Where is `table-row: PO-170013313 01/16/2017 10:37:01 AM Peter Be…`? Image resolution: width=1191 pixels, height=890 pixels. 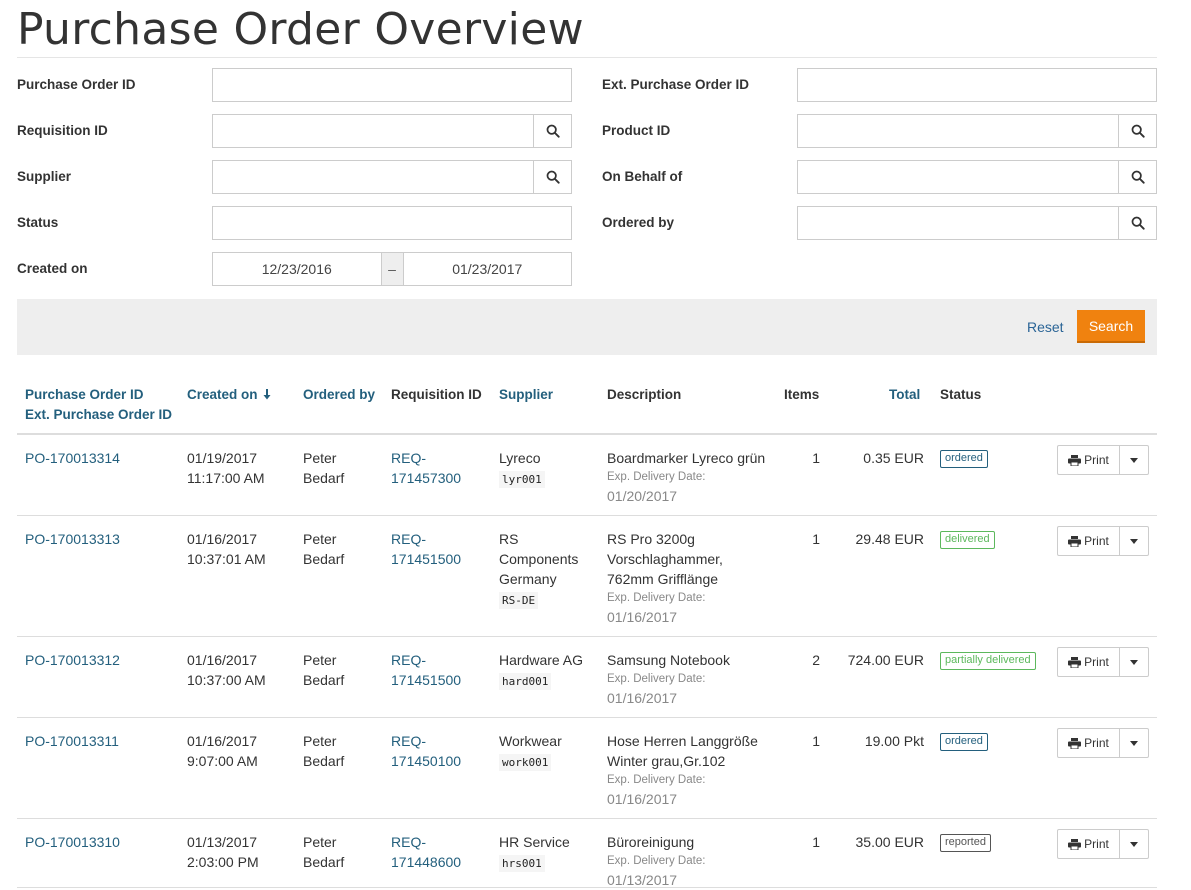
table-row: PO-170013313 01/16/2017 10:37:01 AM Peter Be… is located at coordinates (587, 576).